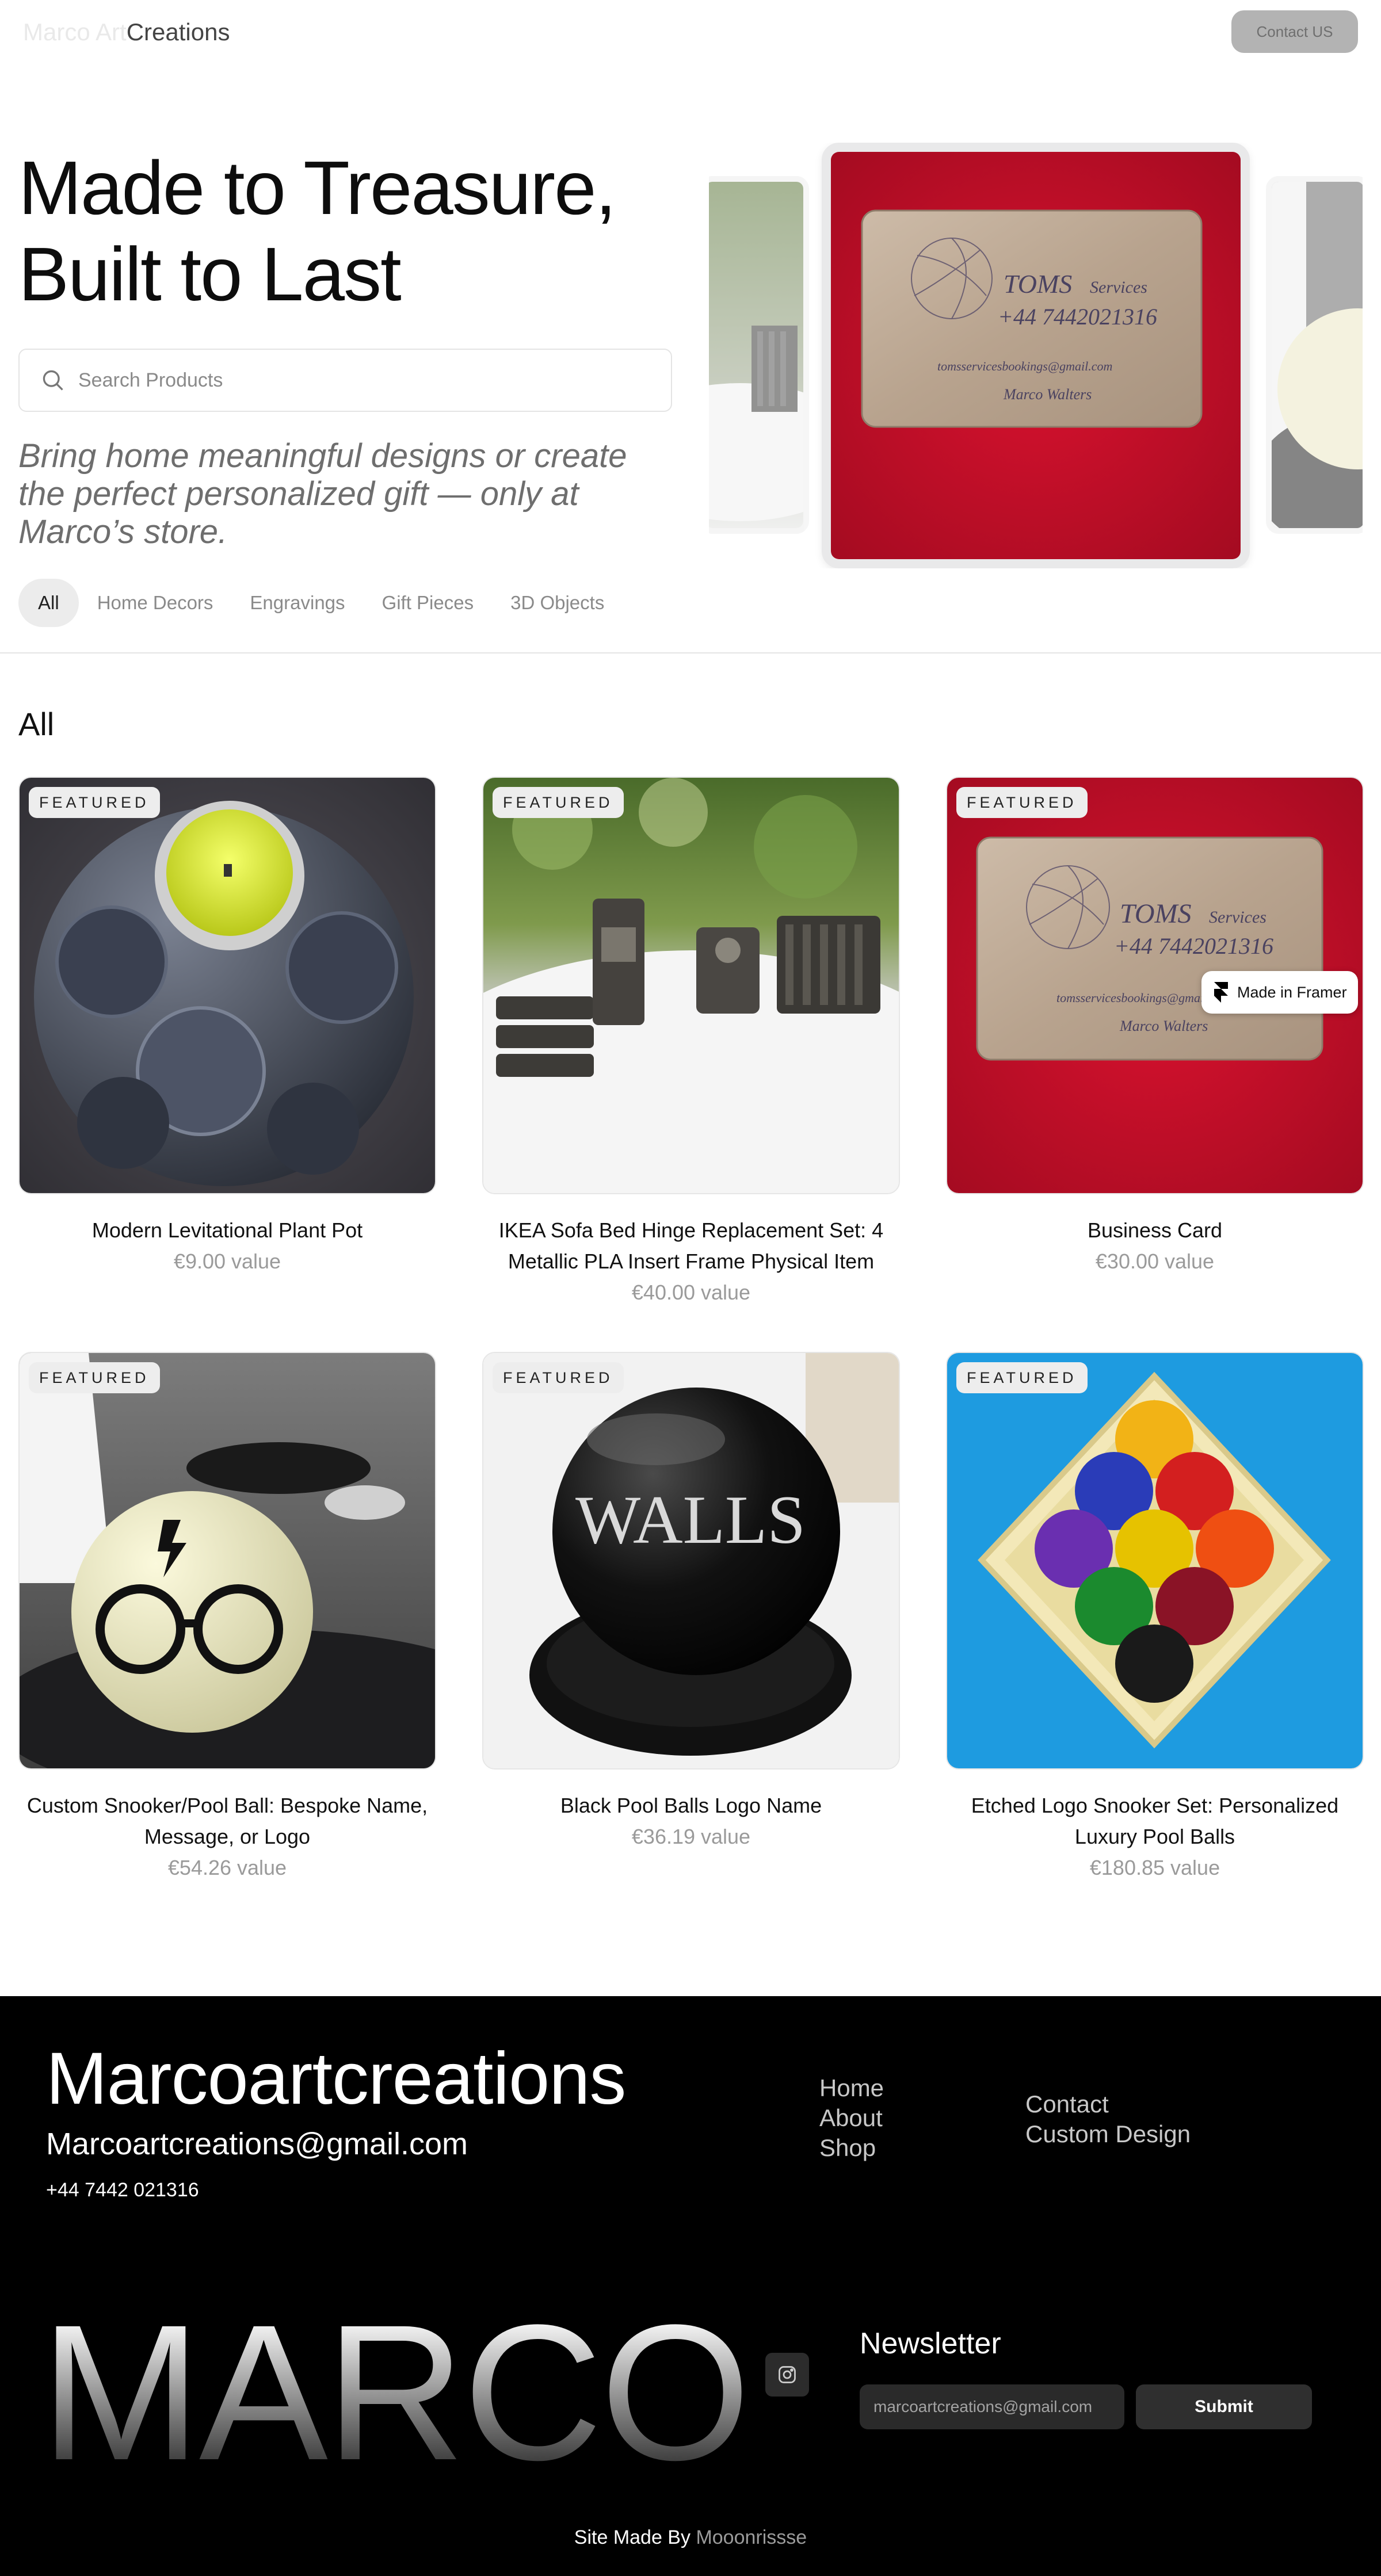  I want to click on brand-logo: Marco ArtCreations, so click(126, 32).